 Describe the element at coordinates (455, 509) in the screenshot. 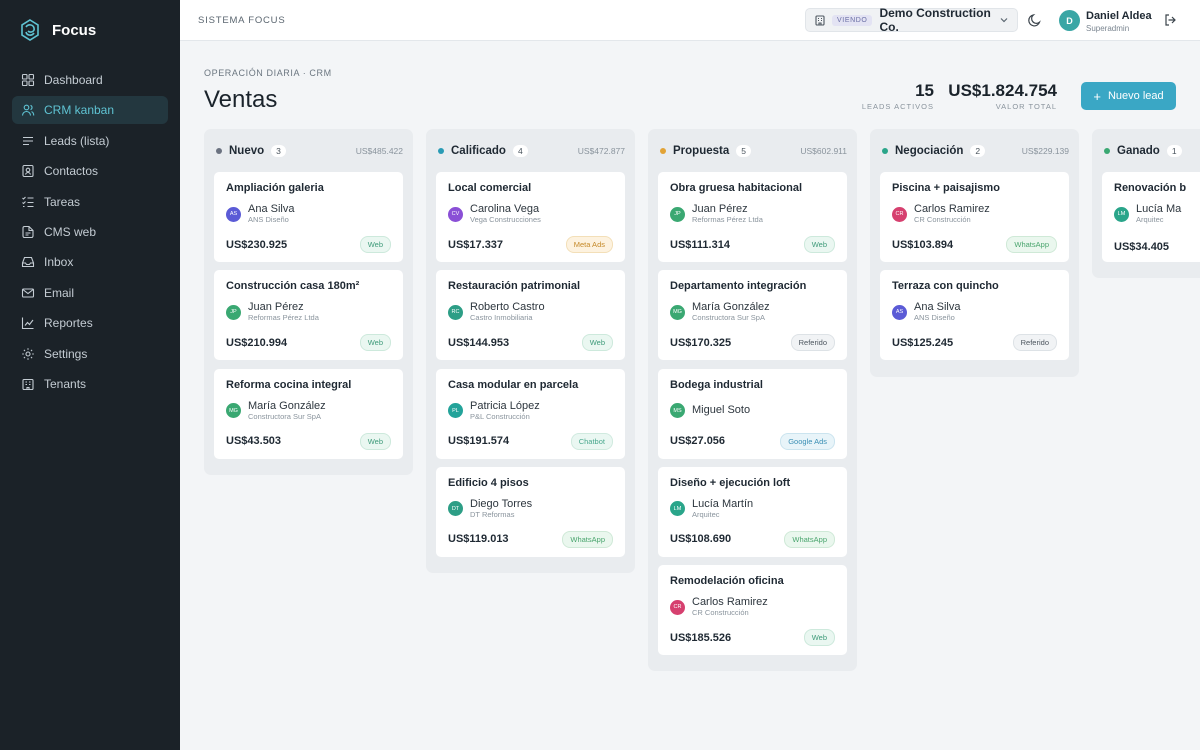

I see `contact-avatar: DT` at that location.